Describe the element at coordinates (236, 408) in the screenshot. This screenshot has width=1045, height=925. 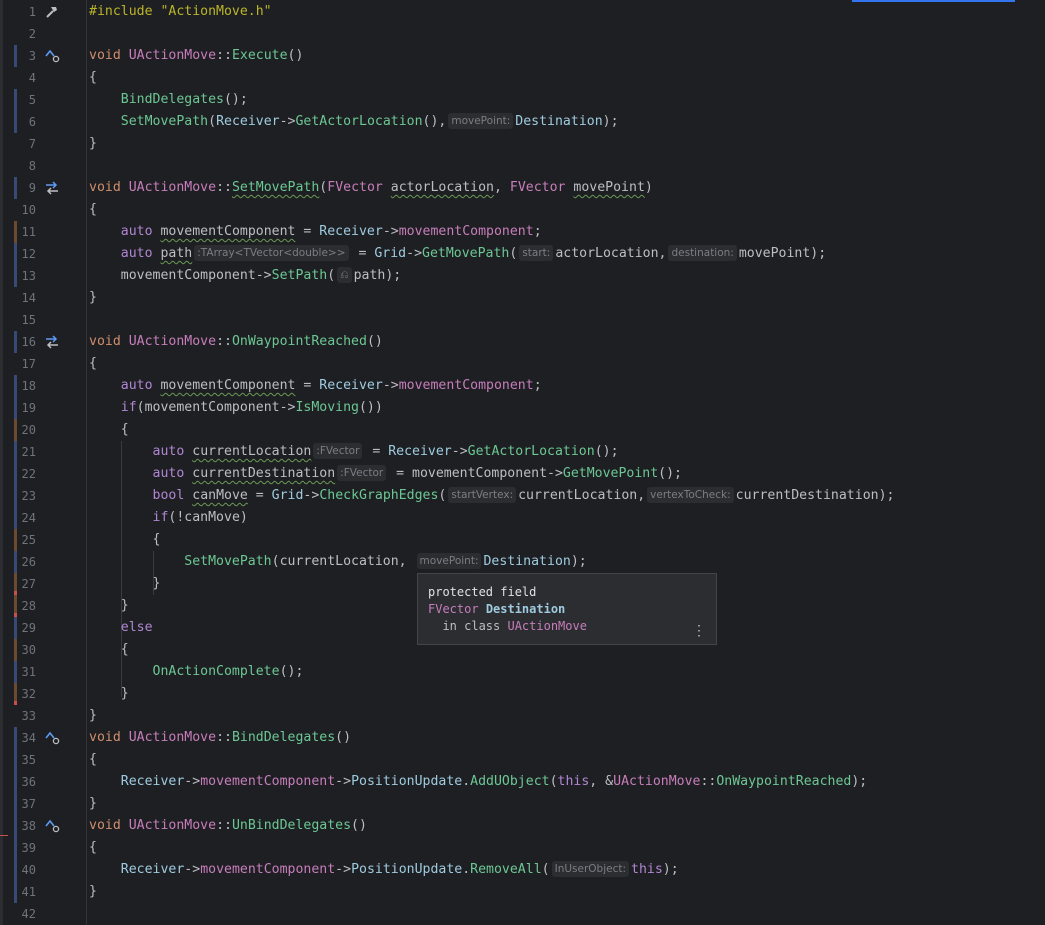
I see `code-text: if(movementComponent->IsMoving())` at that location.